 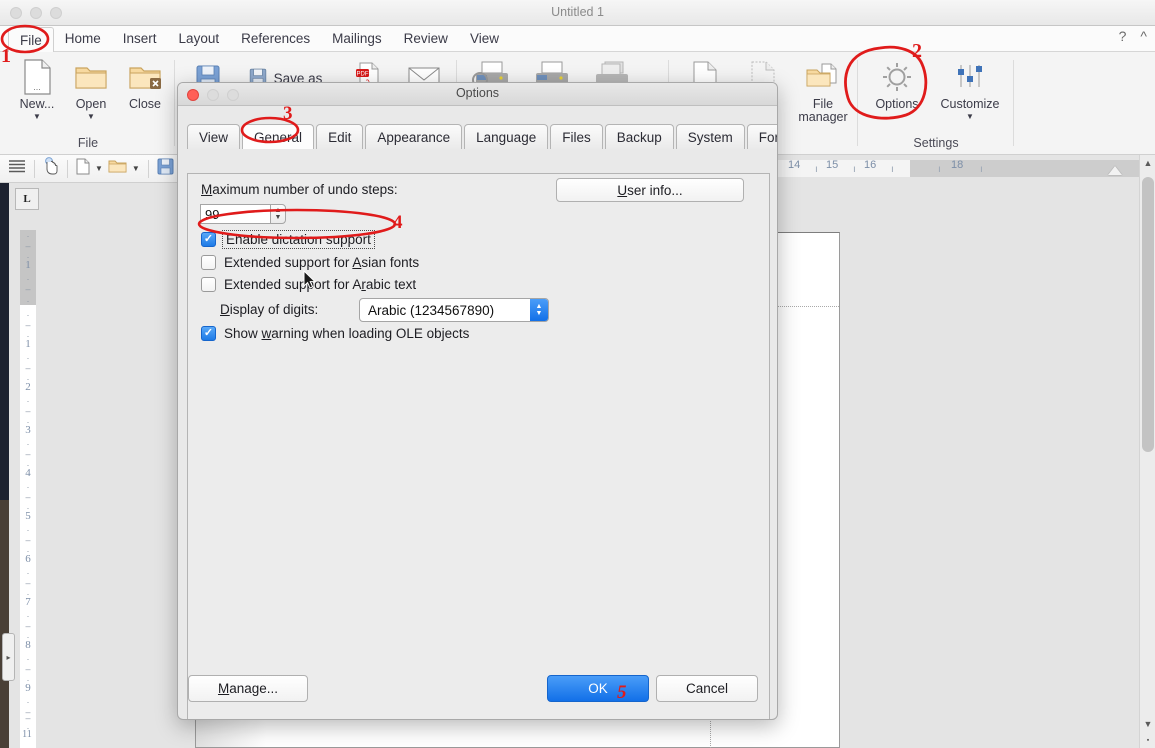 I want to click on dialog-tab-appearance: Appearance, so click(x=414, y=136).